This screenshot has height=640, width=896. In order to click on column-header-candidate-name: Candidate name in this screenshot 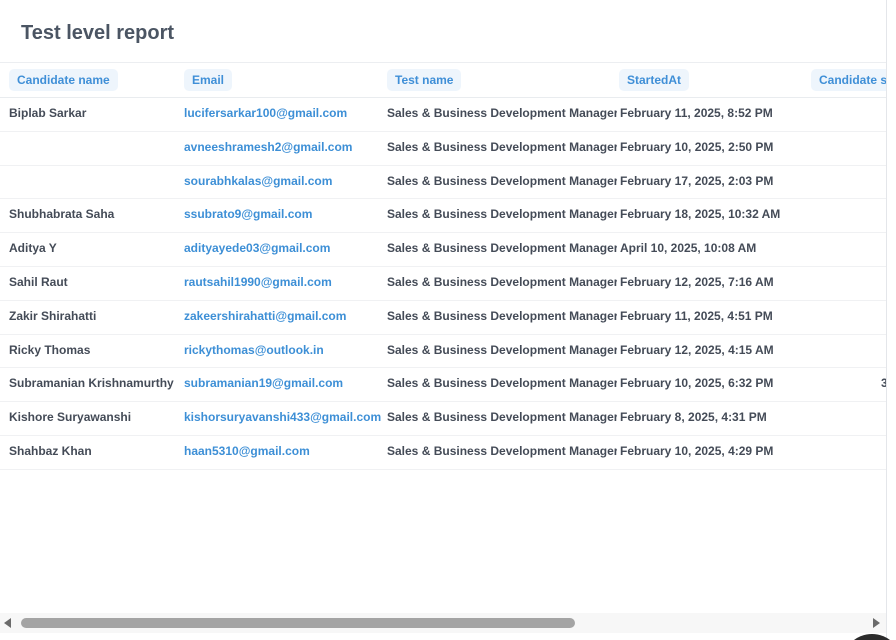, I will do `click(63, 80)`.